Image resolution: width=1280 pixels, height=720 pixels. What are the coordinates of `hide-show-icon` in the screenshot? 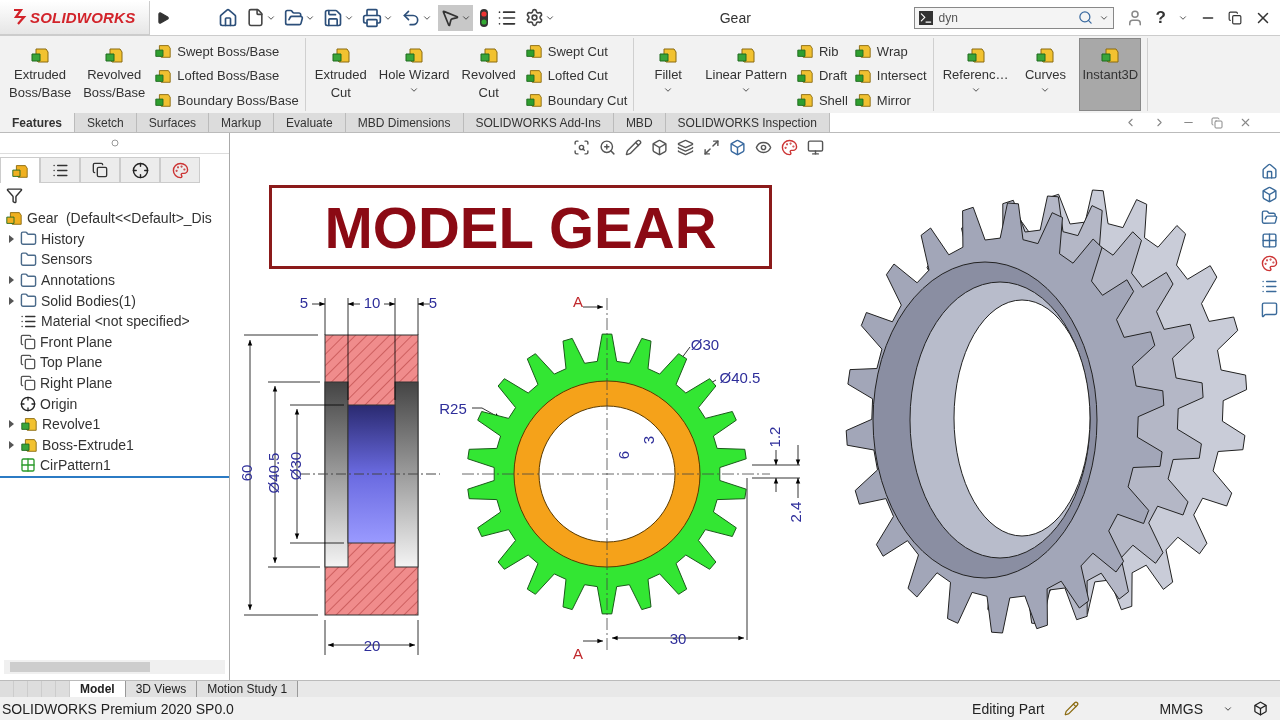 It's located at (763, 147).